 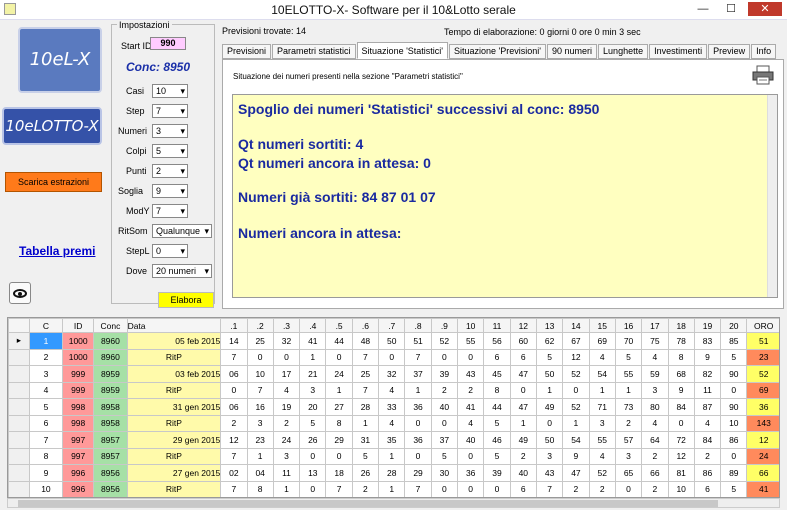 I want to click on column-header: 20, so click(x=734, y=325).